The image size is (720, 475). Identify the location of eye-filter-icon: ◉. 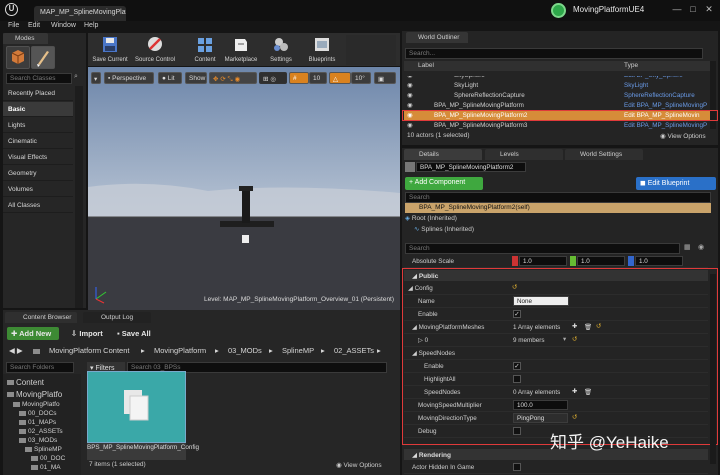
(705, 248).